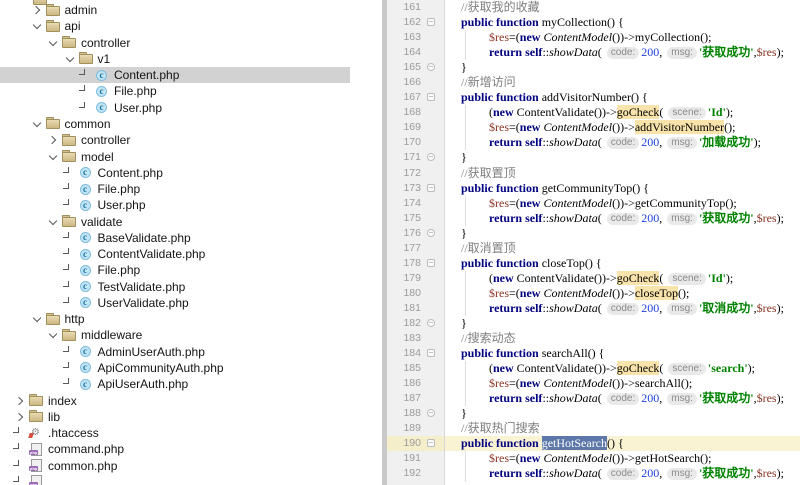 The width and height of the screenshot is (800, 485). What do you see at coordinates (404, 368) in the screenshot?
I see `line-number: 185` at bounding box center [404, 368].